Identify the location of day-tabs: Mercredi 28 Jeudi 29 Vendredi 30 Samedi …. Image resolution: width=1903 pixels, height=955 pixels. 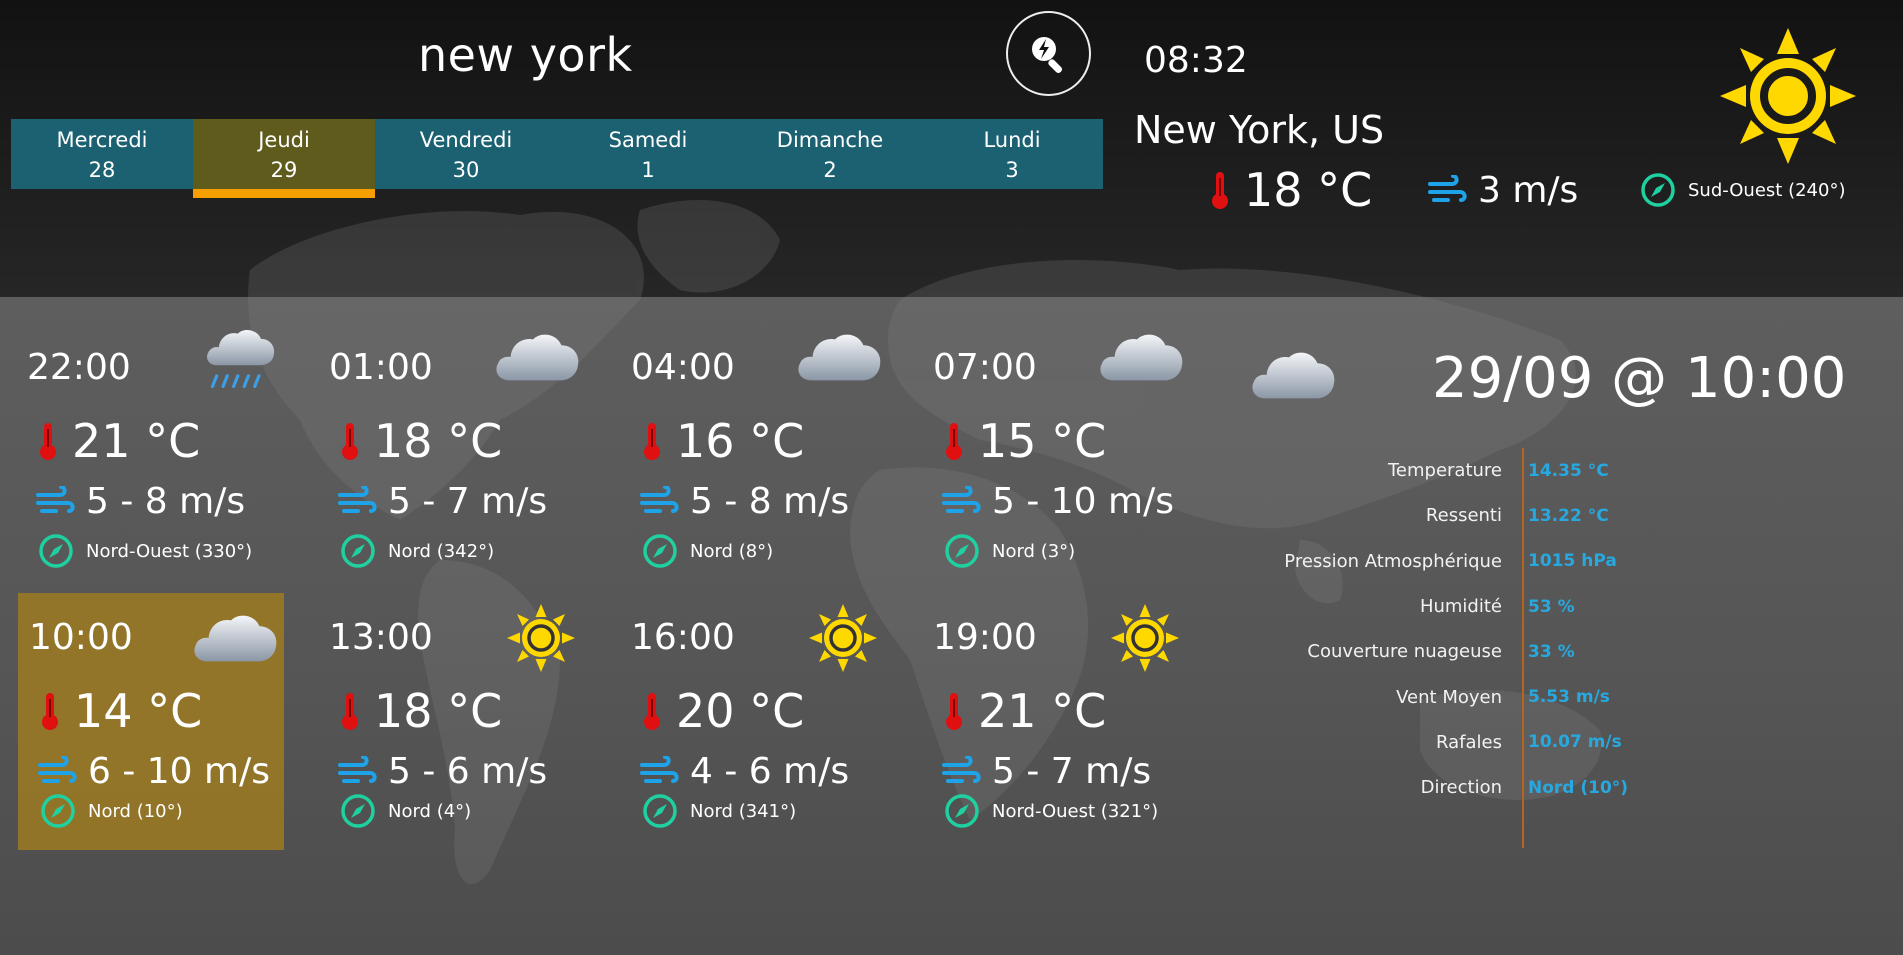
(557, 158).